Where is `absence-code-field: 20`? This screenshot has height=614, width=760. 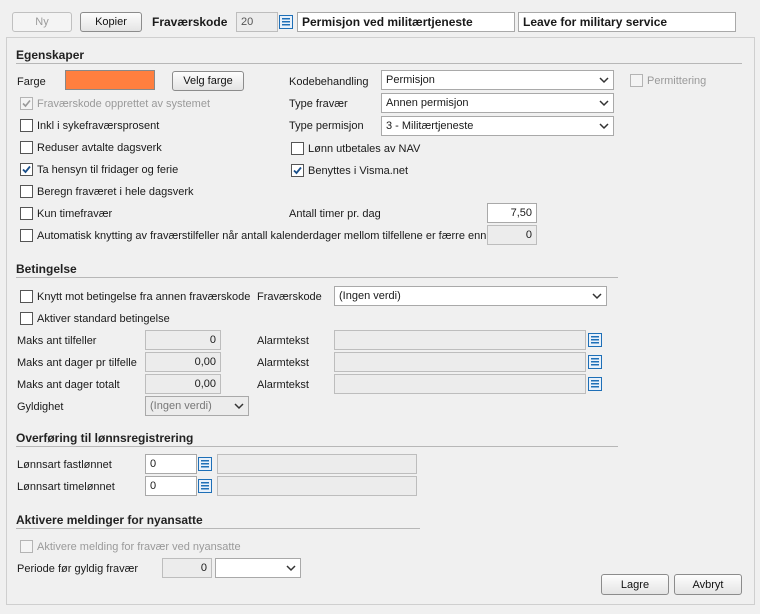 absence-code-field: 20 is located at coordinates (257, 22).